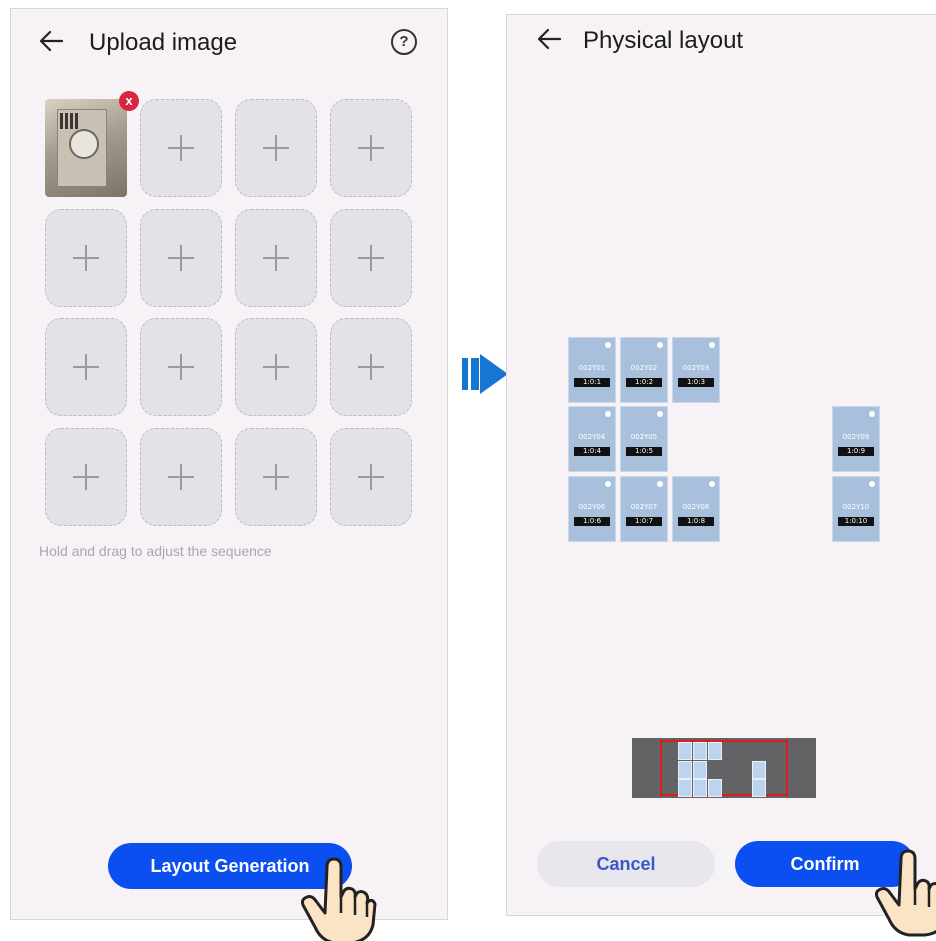 Image resolution: width=936 pixels, height=941 pixels. I want to click on remove-badge-icon: x, so click(129, 101).